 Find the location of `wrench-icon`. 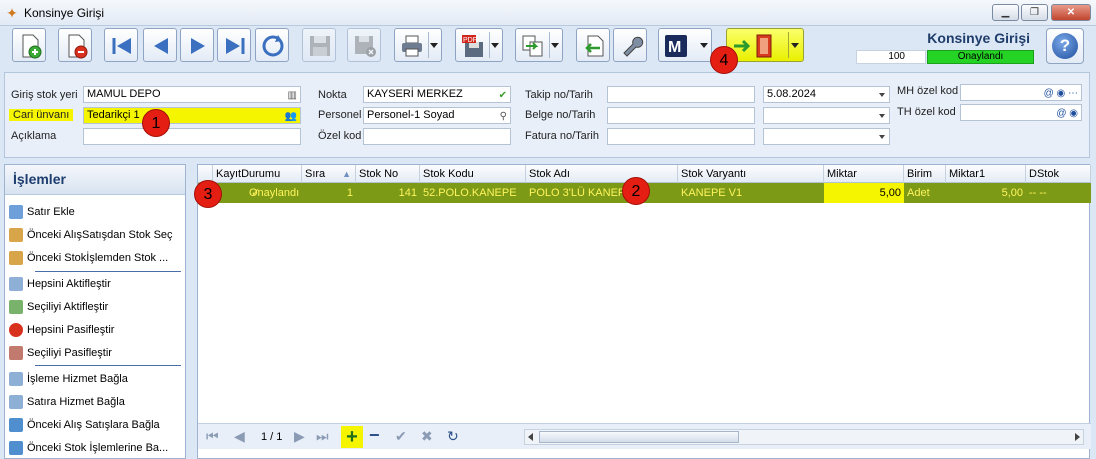

wrench-icon is located at coordinates (633, 46).